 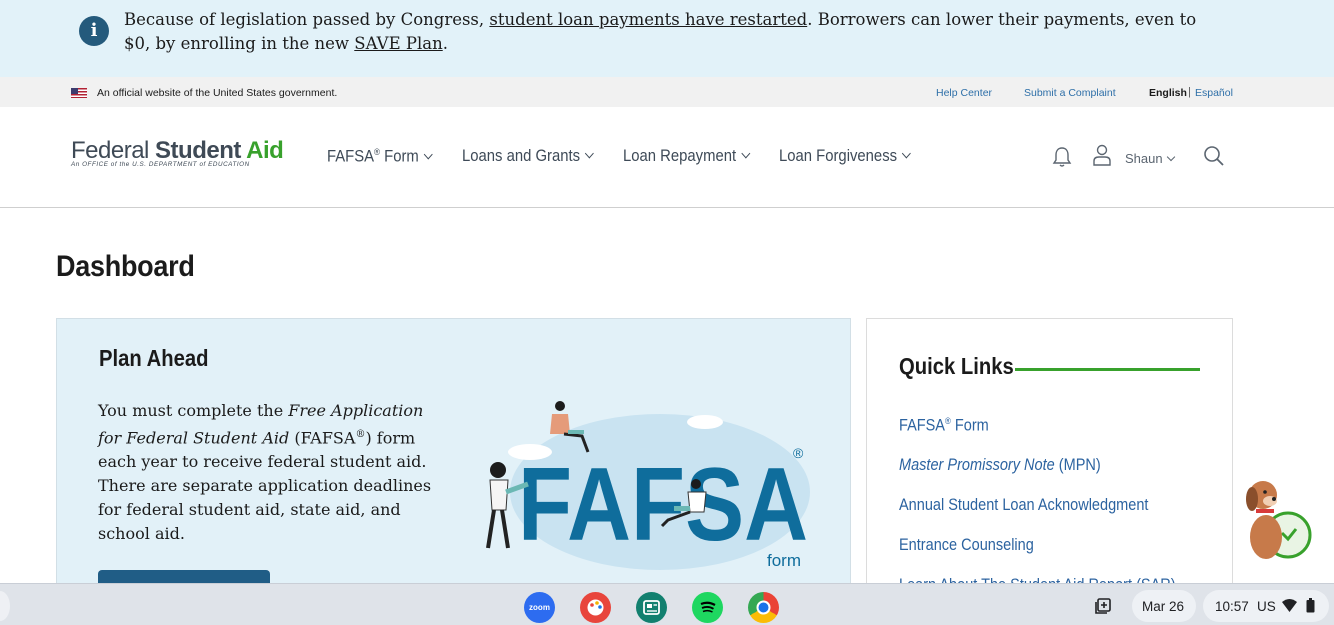 I want to click on user-menu: Shaun, so click(x=1150, y=158).